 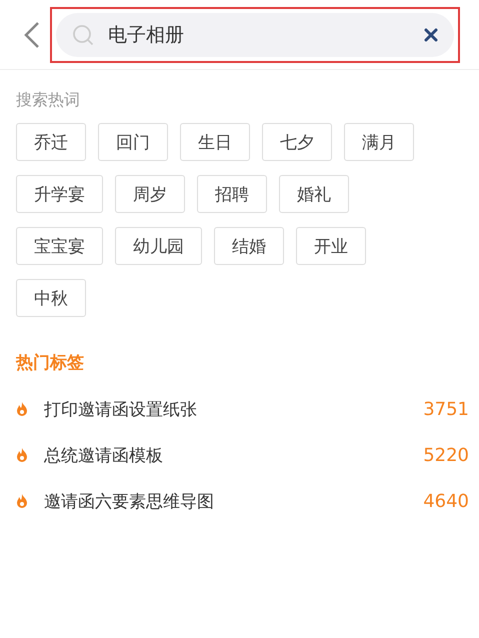 What do you see at coordinates (59, 194) in the screenshot?
I see `keyword-chip: 升学宴` at bounding box center [59, 194].